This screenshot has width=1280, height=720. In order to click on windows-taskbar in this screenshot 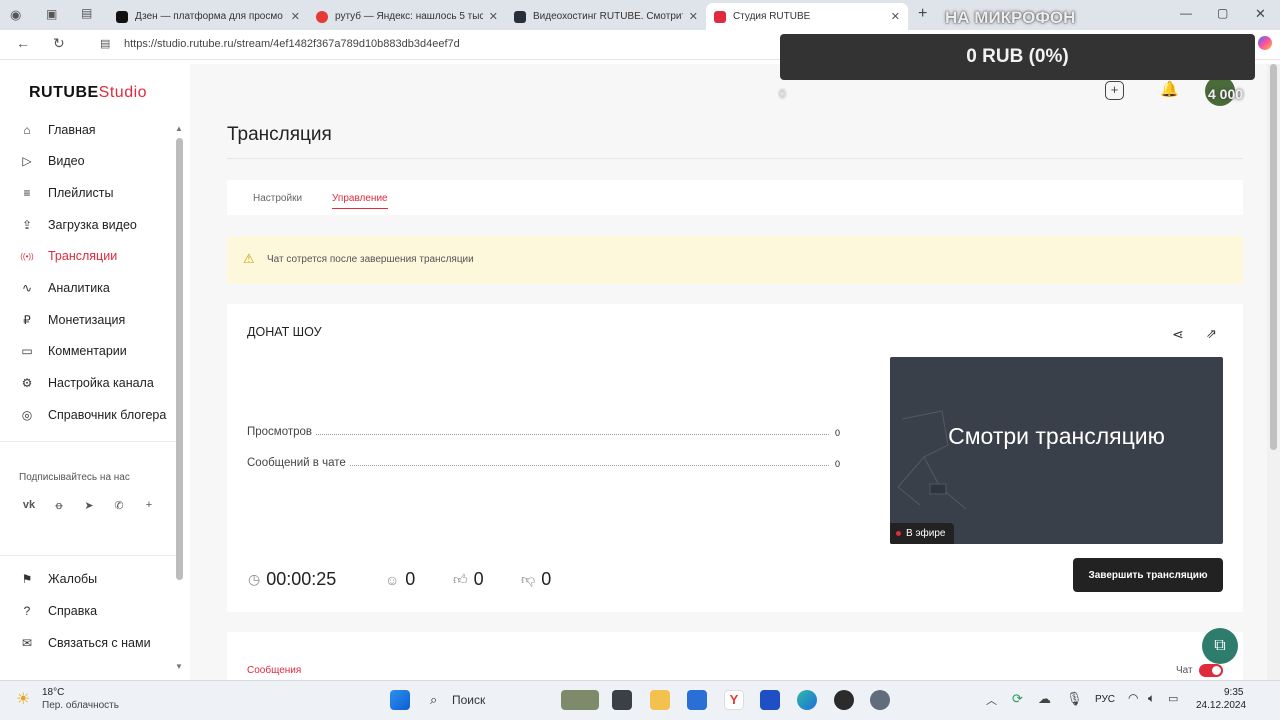, I will do `click(640, 700)`.